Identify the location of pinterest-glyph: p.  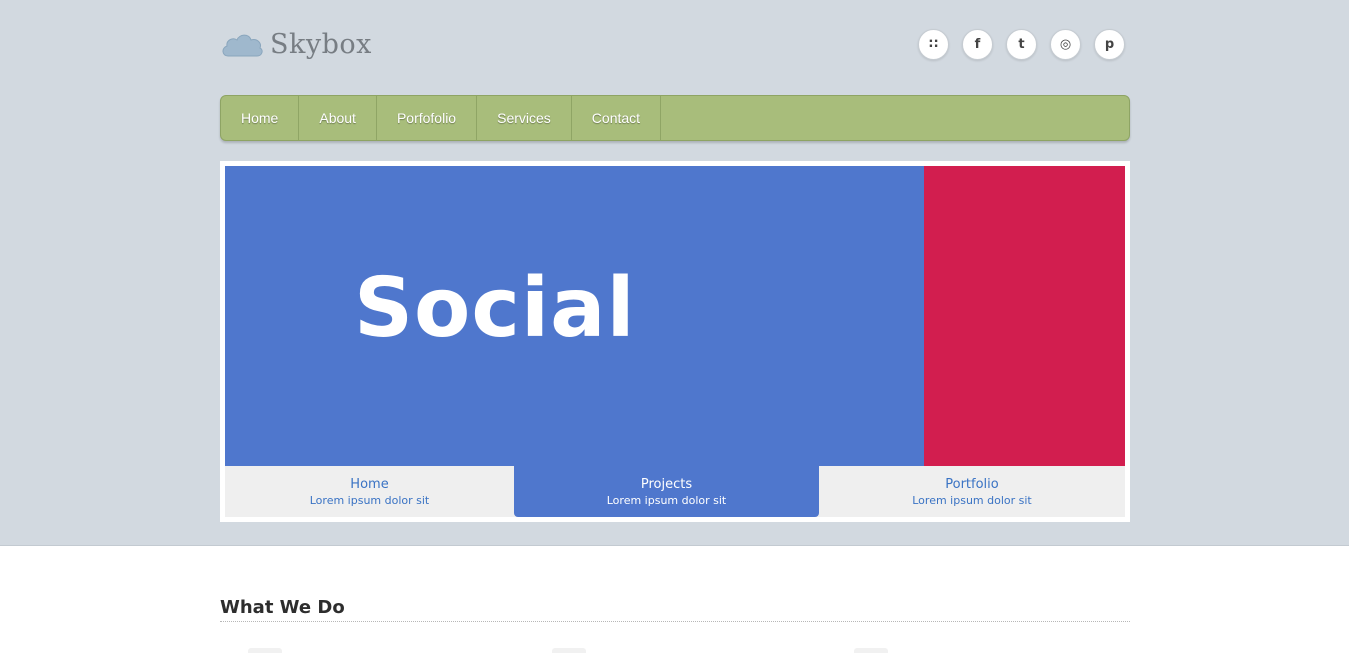
(1109, 44).